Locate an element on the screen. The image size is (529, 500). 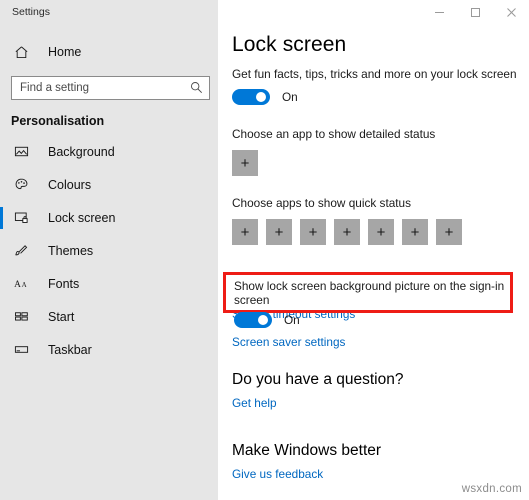
minimize-icon is located at coordinates (439, 12).